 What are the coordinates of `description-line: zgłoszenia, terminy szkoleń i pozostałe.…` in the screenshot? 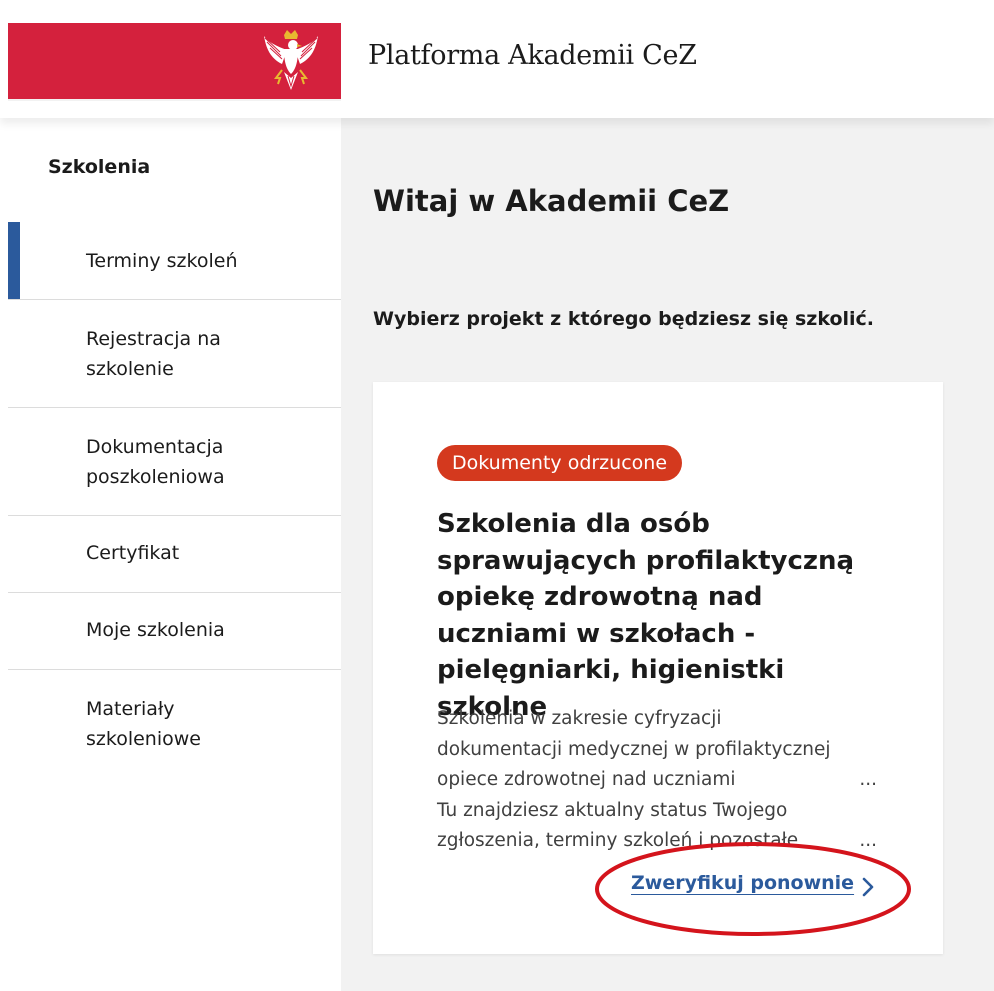 It's located at (657, 841).